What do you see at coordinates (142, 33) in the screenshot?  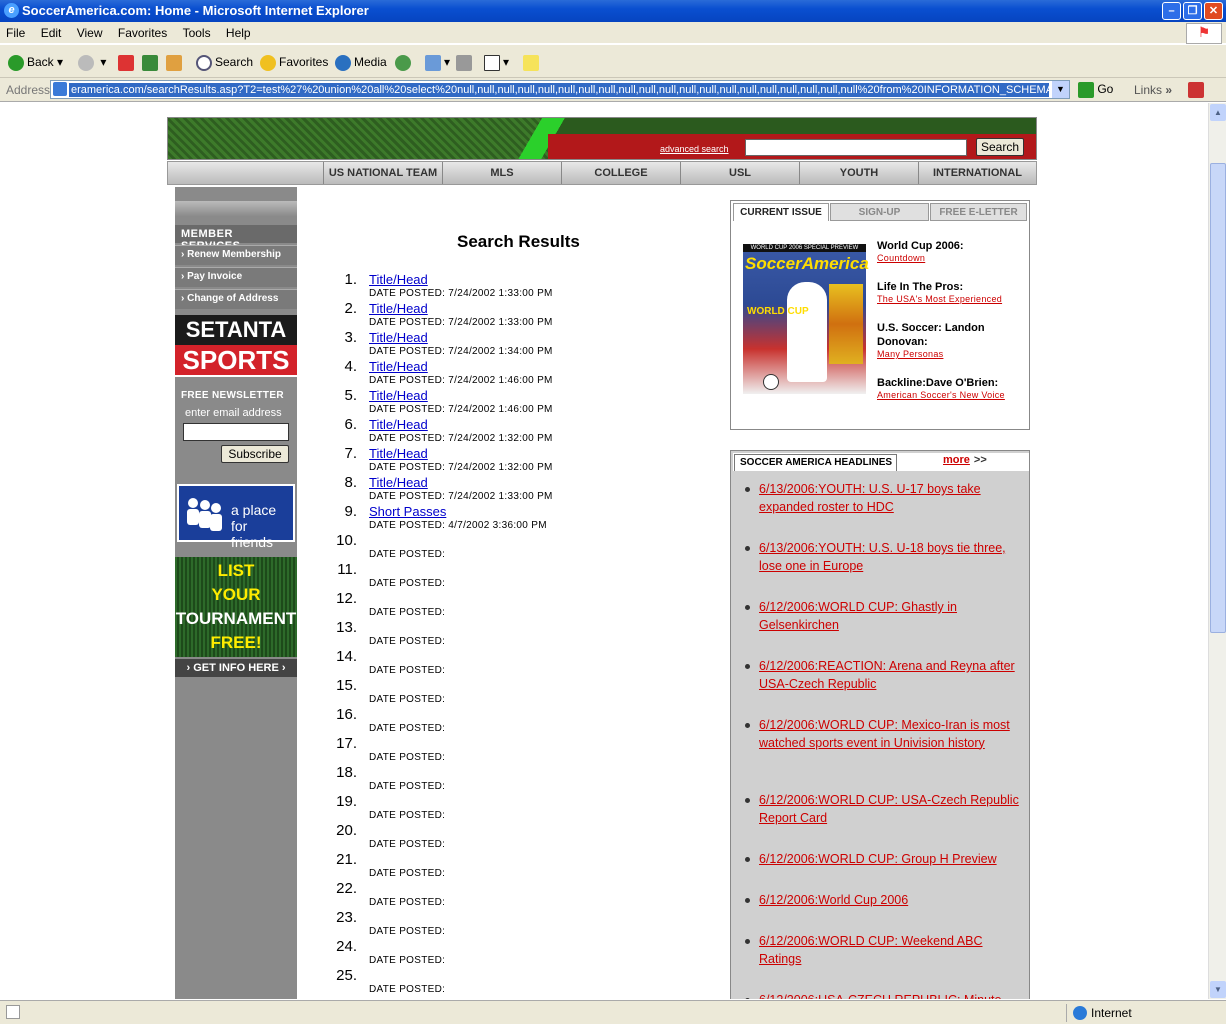 I see `menu-favorites: Favorites` at bounding box center [142, 33].